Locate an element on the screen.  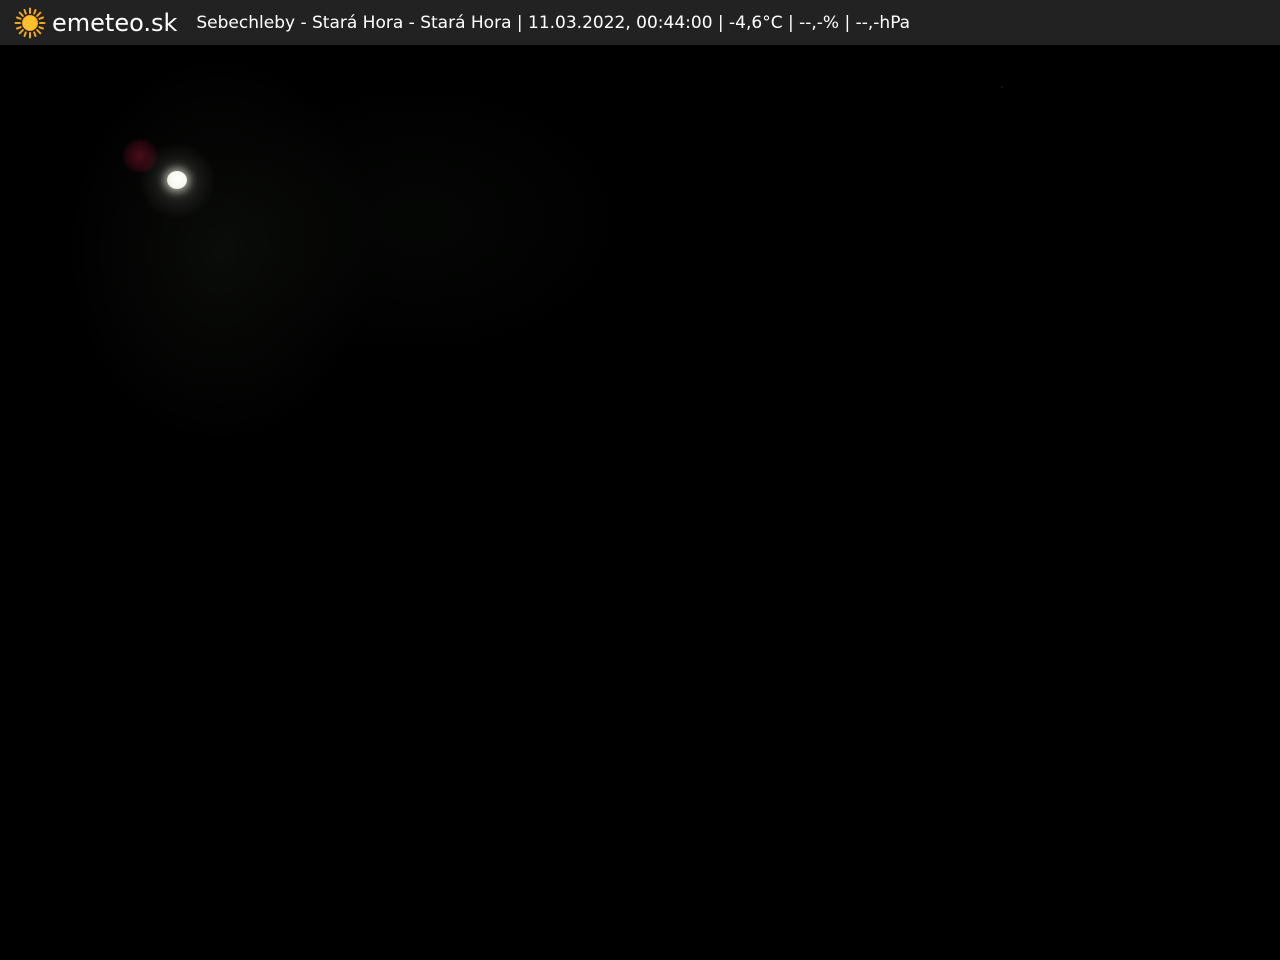
brand-logo: emeteo.sk is located at coordinates (95, 22).